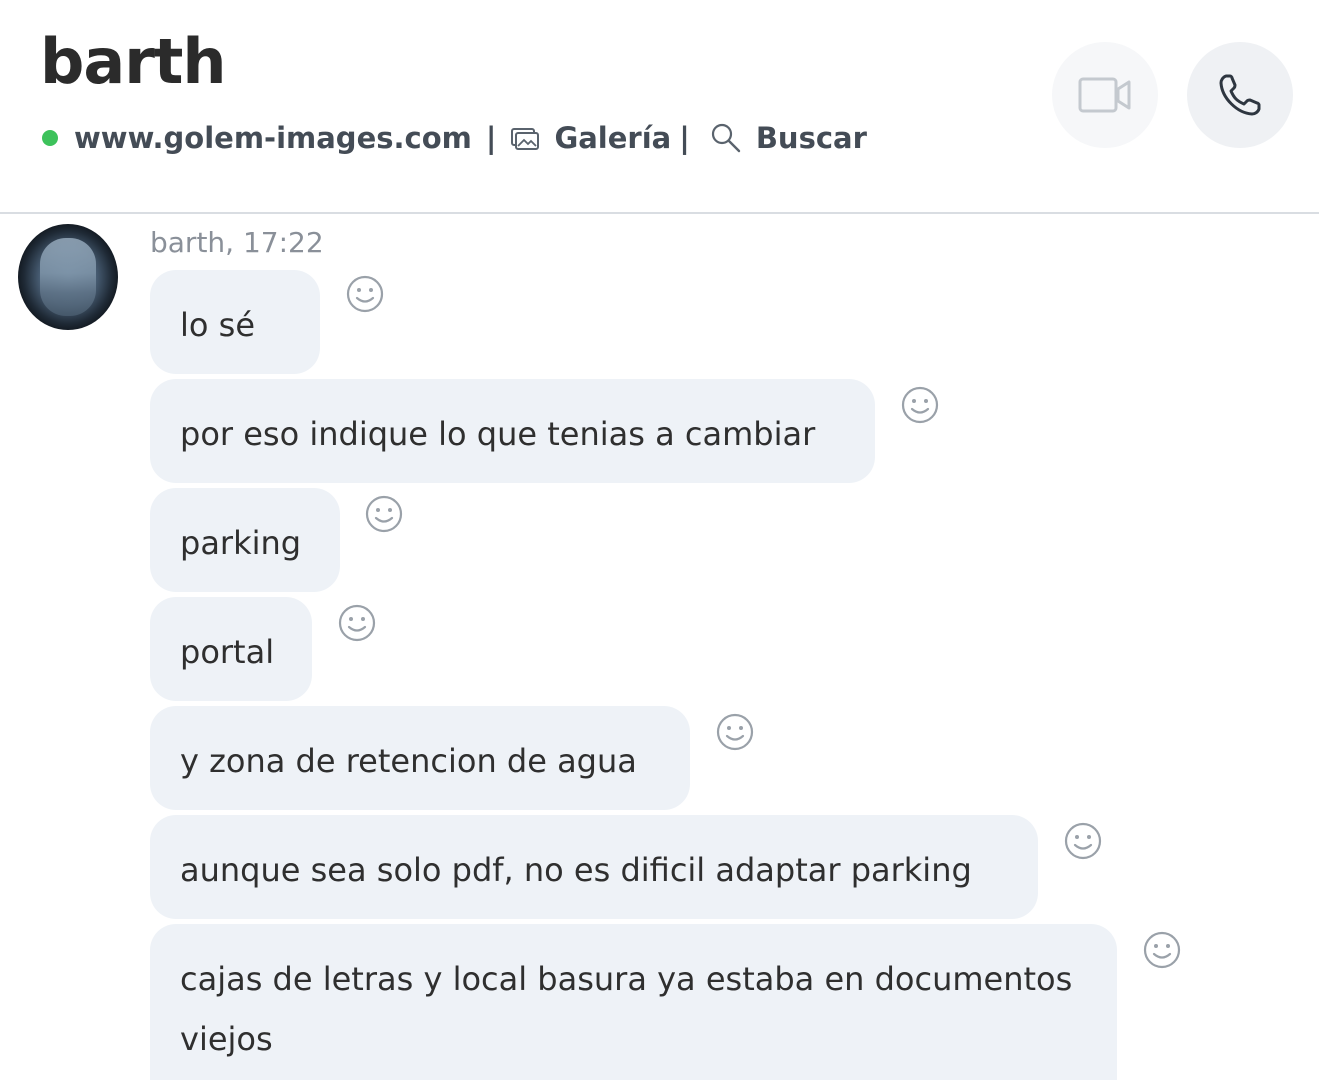  What do you see at coordinates (408, 761) in the screenshot?
I see `message-text: y zona de retencion de agua` at bounding box center [408, 761].